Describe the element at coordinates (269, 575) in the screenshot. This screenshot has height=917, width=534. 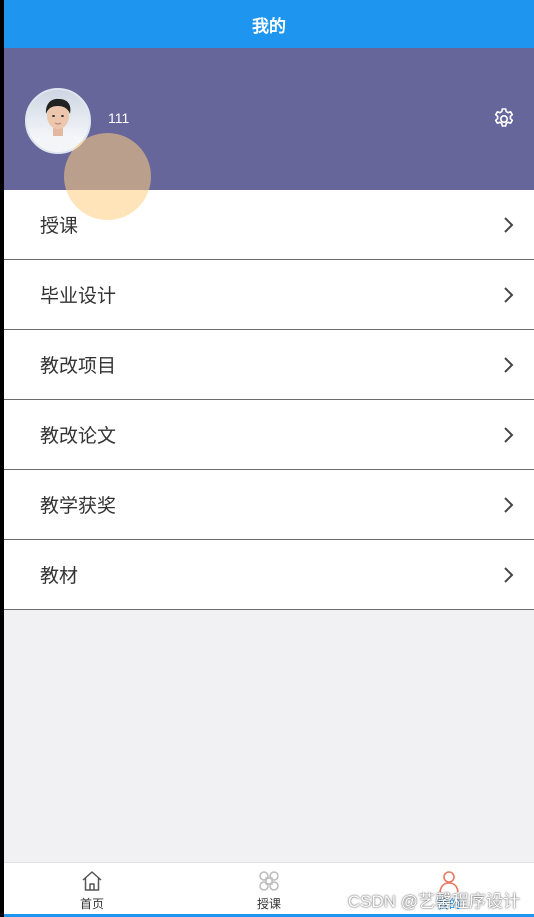
I see `menu-item-textbooks: 教材` at that location.